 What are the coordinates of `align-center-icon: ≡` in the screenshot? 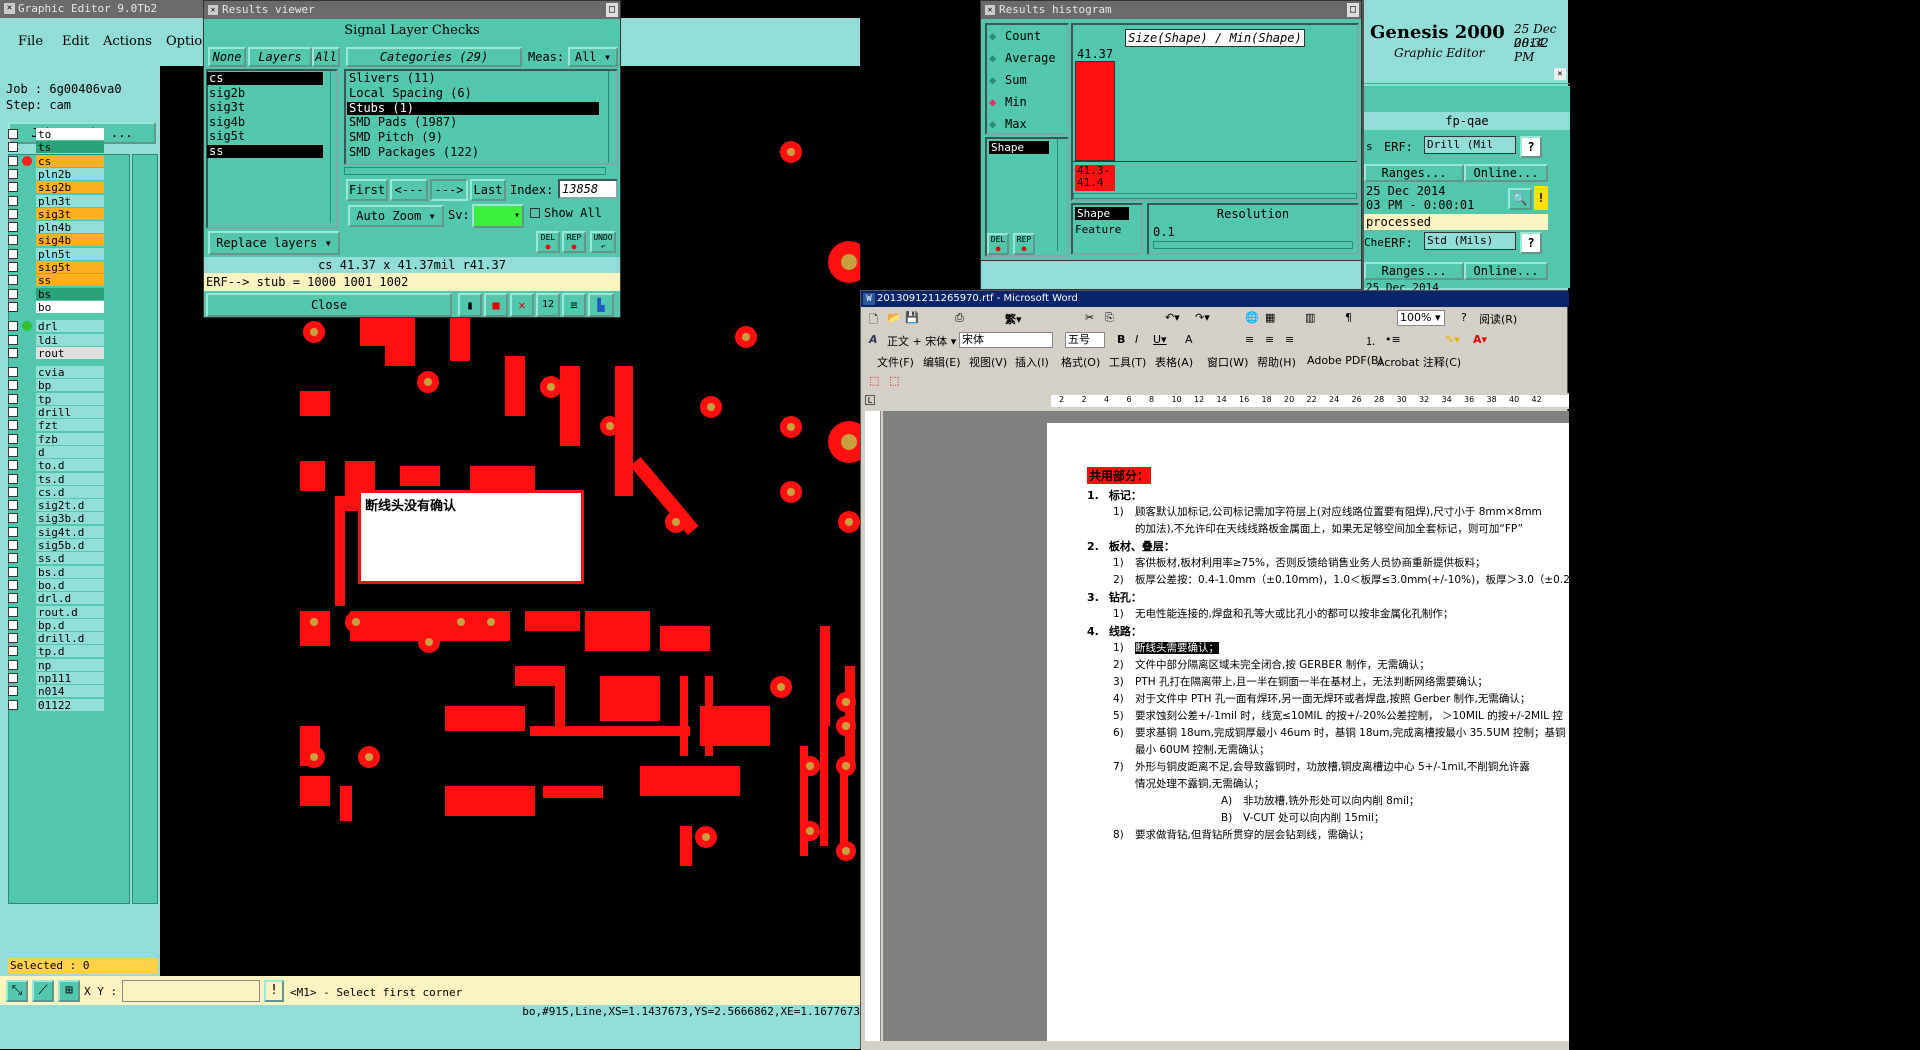 It's located at (1269, 339).